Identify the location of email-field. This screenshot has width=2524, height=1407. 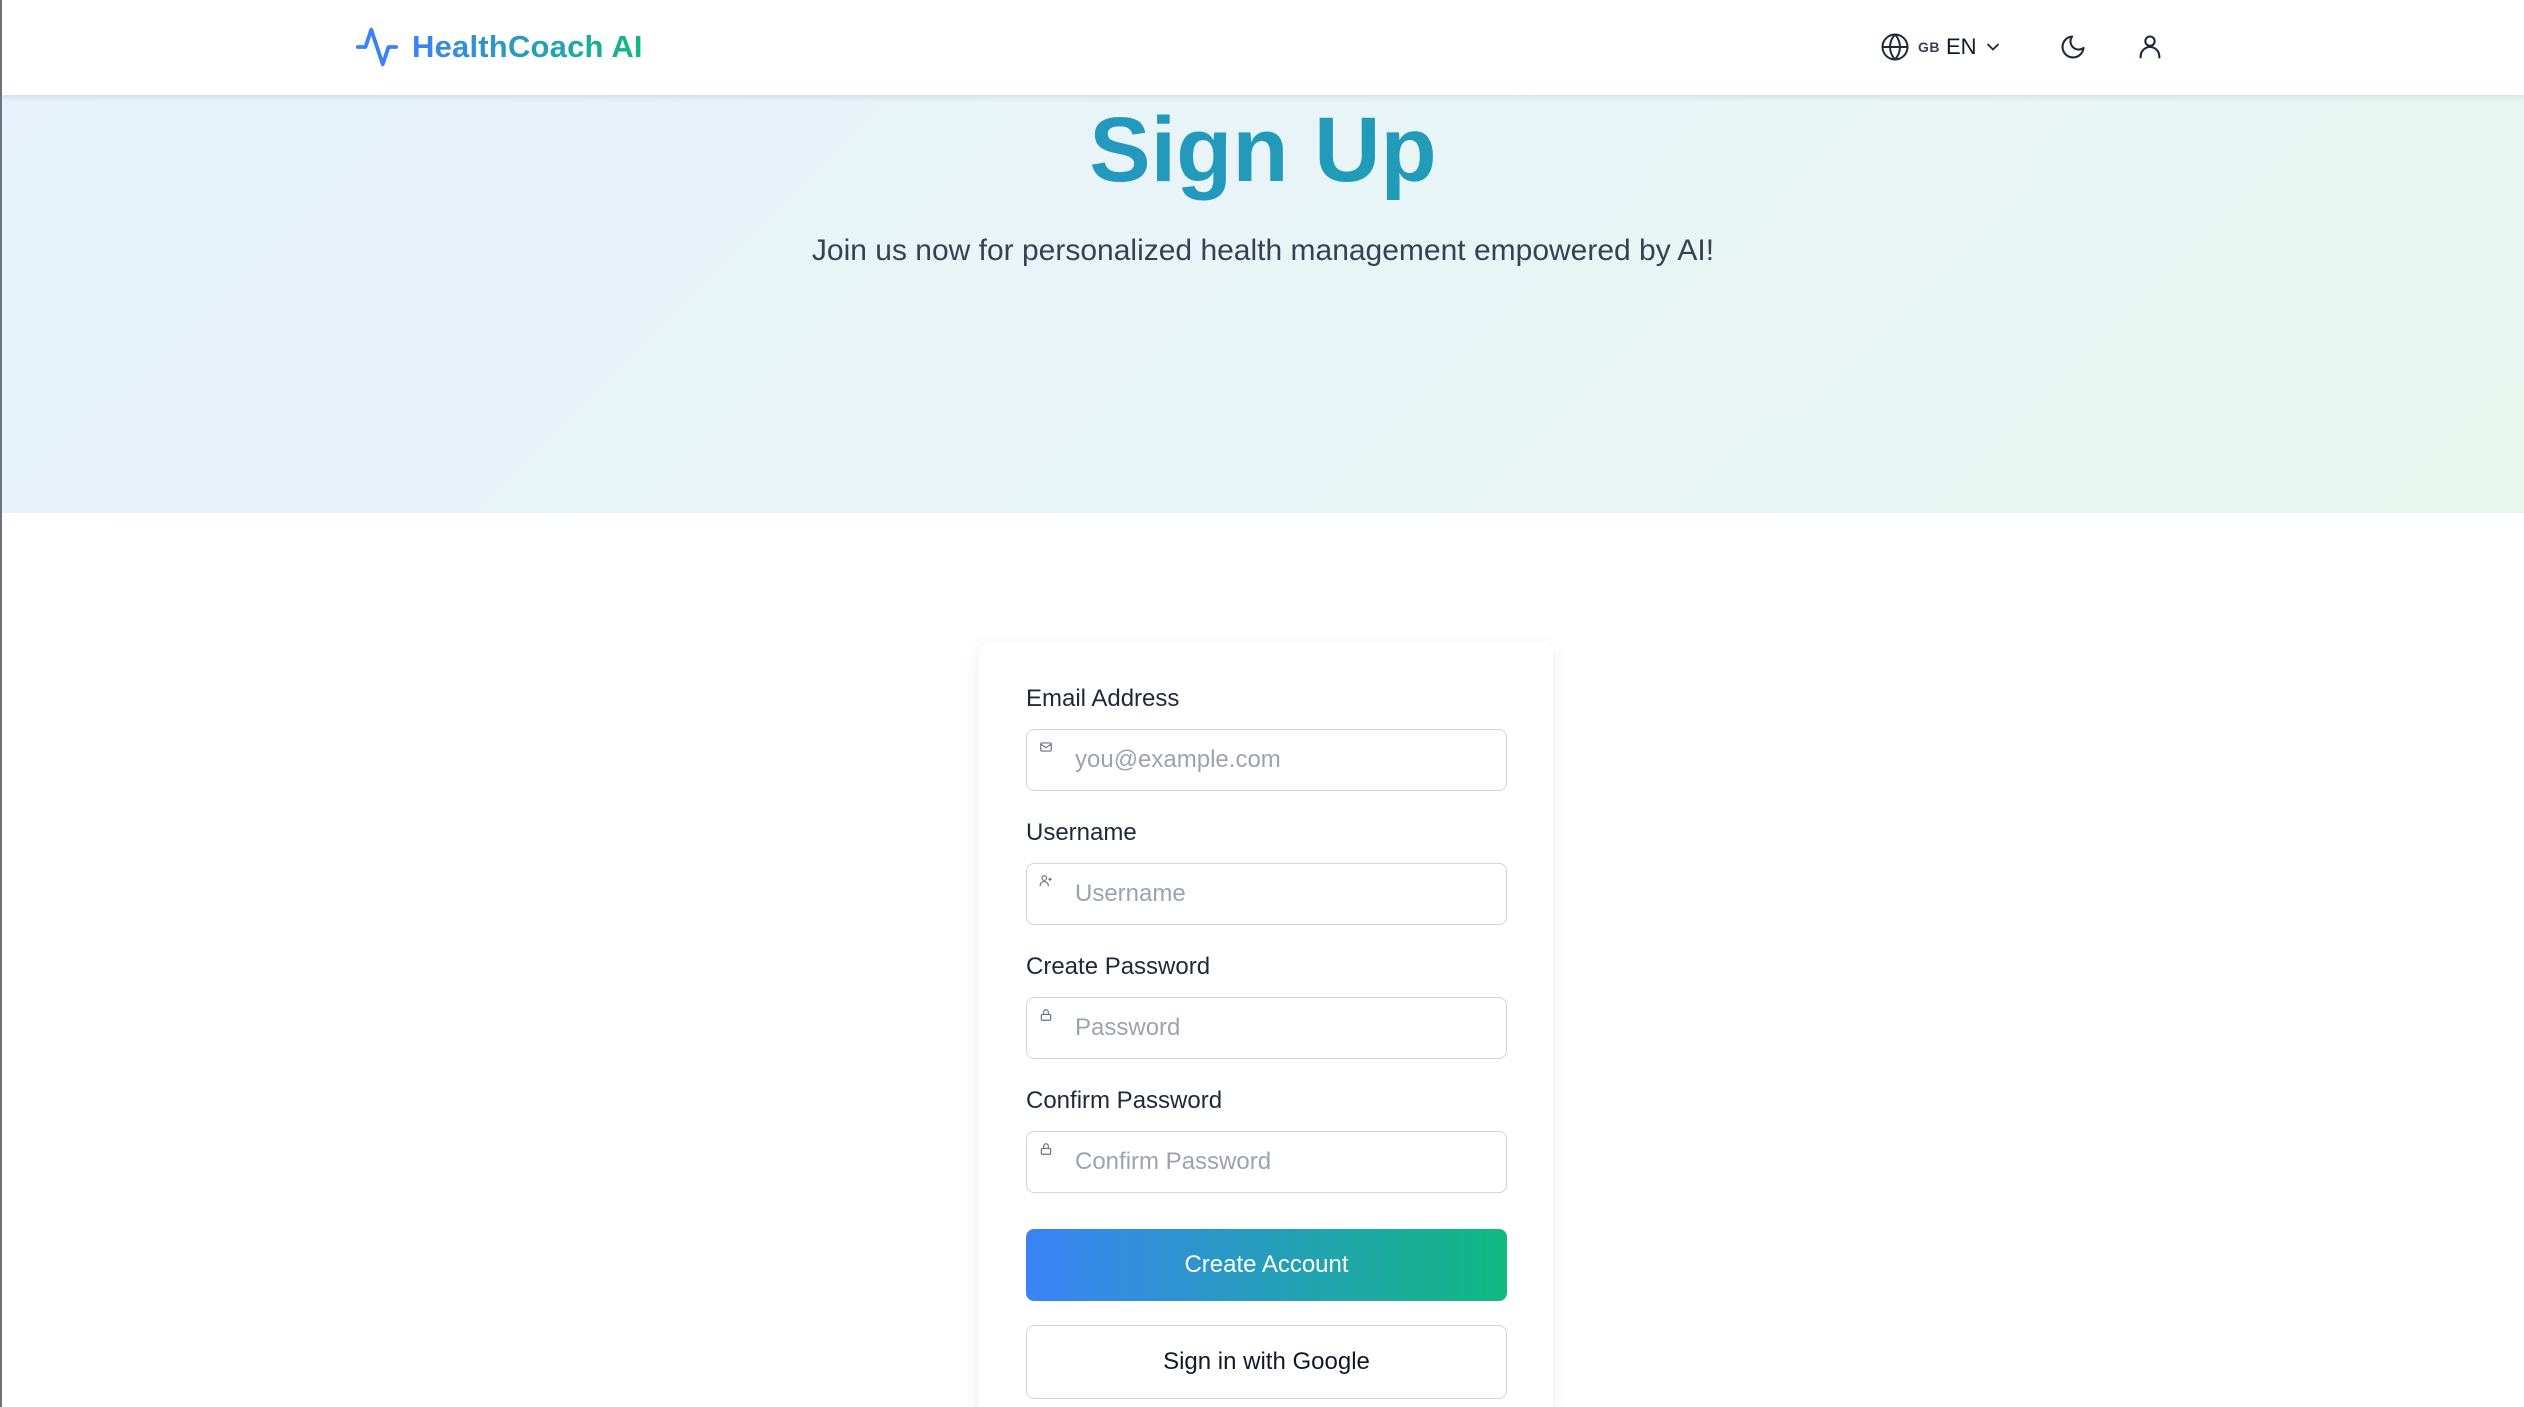
(1266, 760).